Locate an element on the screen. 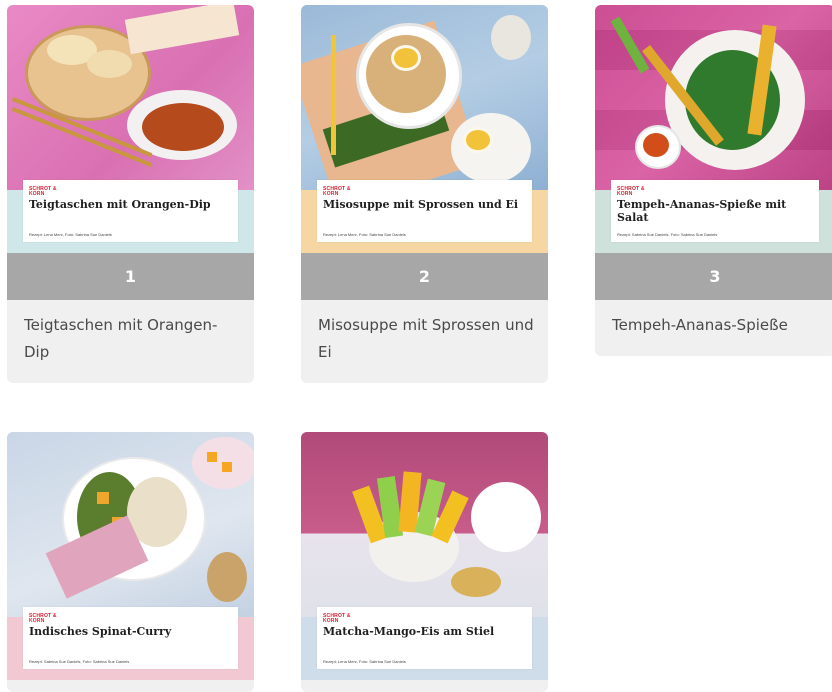 The image size is (832, 692). cover-title: Matcha-Mango-Eis am Stiel is located at coordinates (409, 631).